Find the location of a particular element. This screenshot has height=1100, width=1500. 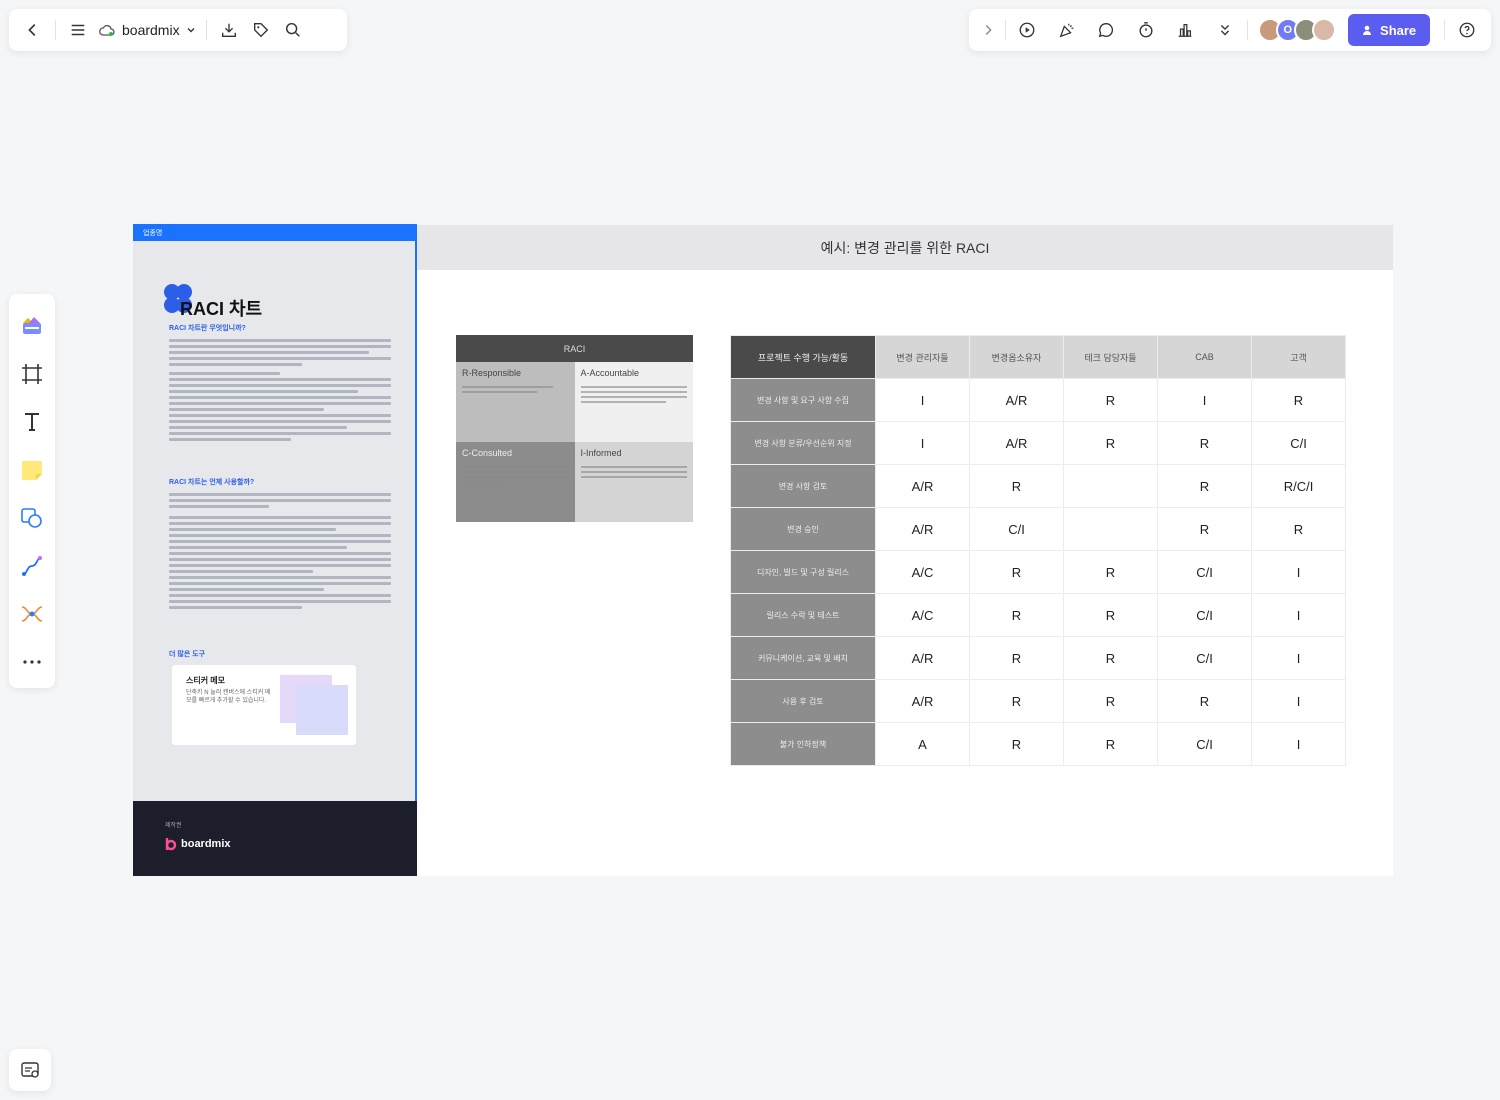

connector-line-icon is located at coordinates (32, 566).